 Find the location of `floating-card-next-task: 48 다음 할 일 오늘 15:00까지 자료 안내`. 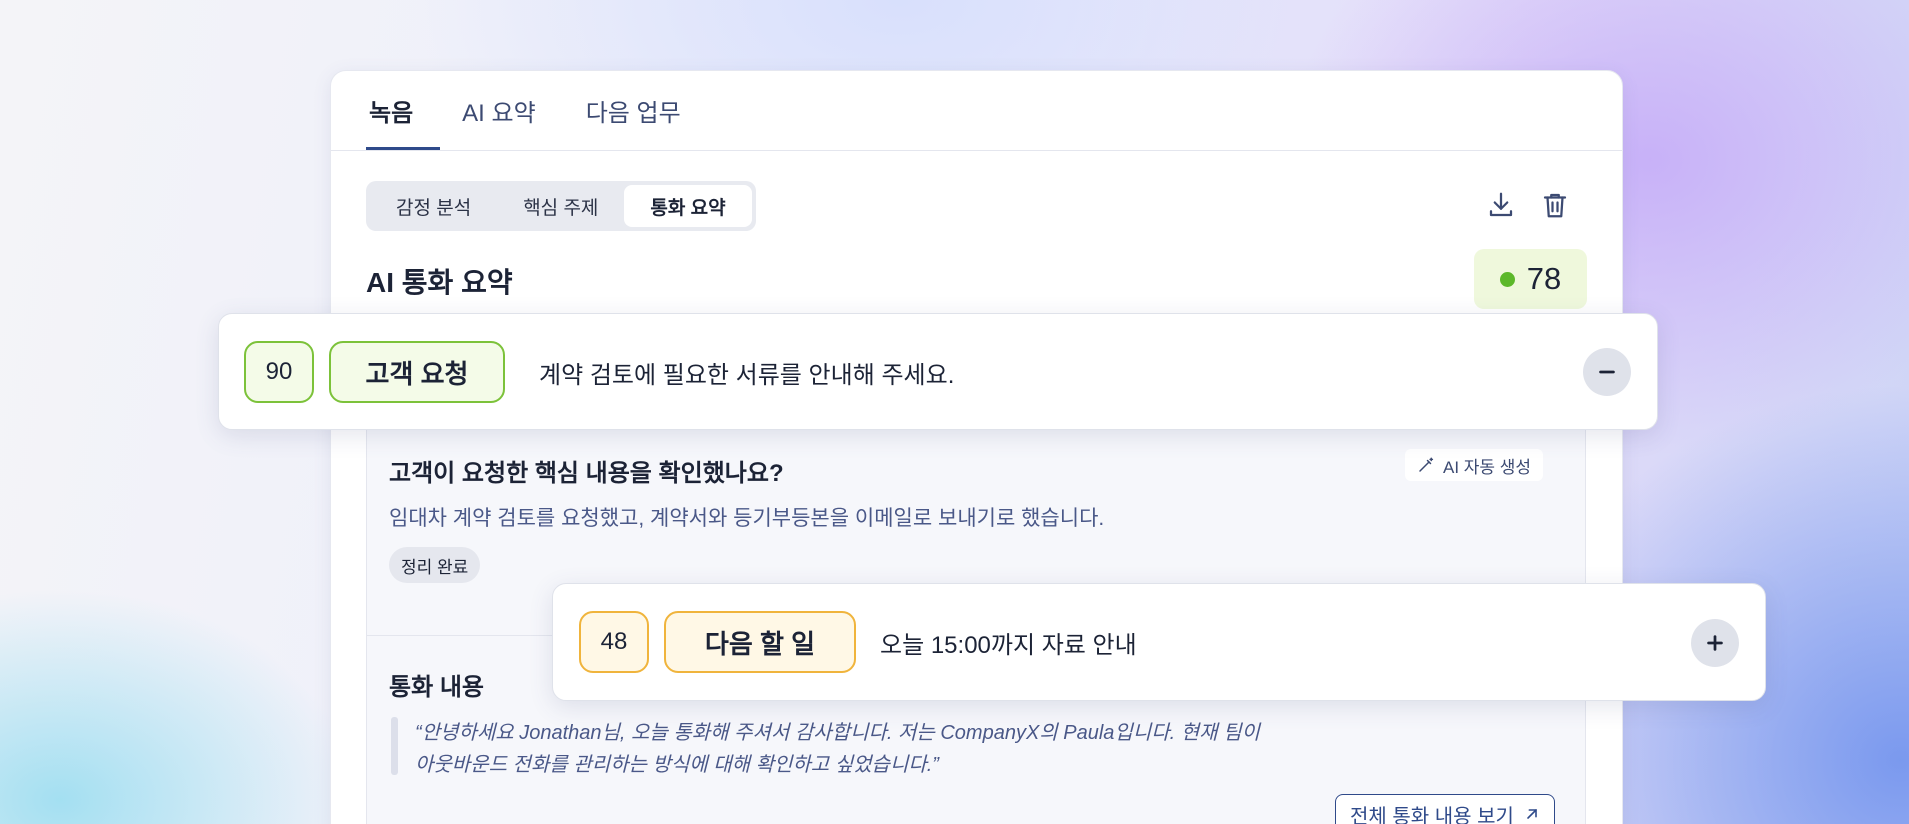

floating-card-next-task: 48 다음 할 일 오늘 15:00까지 자료 안내 is located at coordinates (1159, 642).